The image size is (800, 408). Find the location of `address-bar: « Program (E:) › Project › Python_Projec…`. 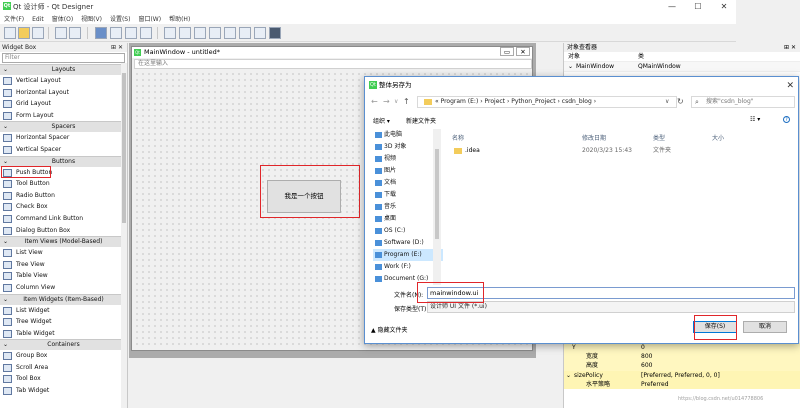

address-bar: « Program (E:) › Project › Python_Projec… is located at coordinates (547, 102).